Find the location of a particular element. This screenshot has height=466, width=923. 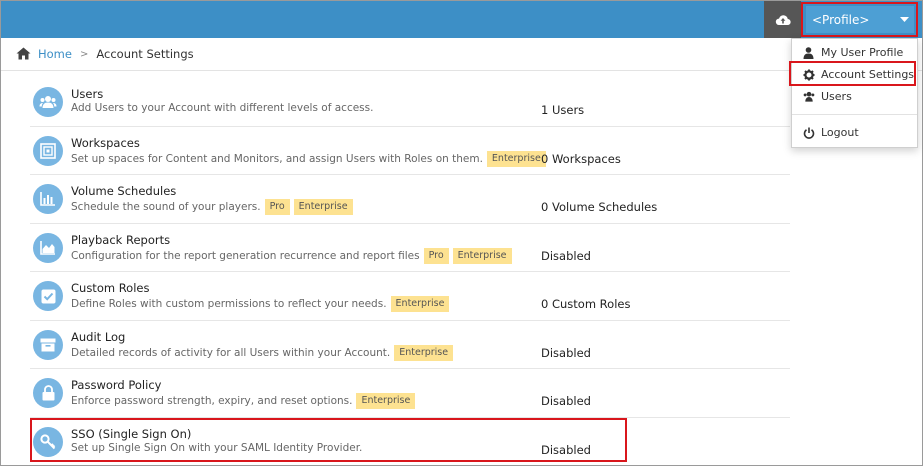

settings-title: Volume Schedules is located at coordinates (123, 191).